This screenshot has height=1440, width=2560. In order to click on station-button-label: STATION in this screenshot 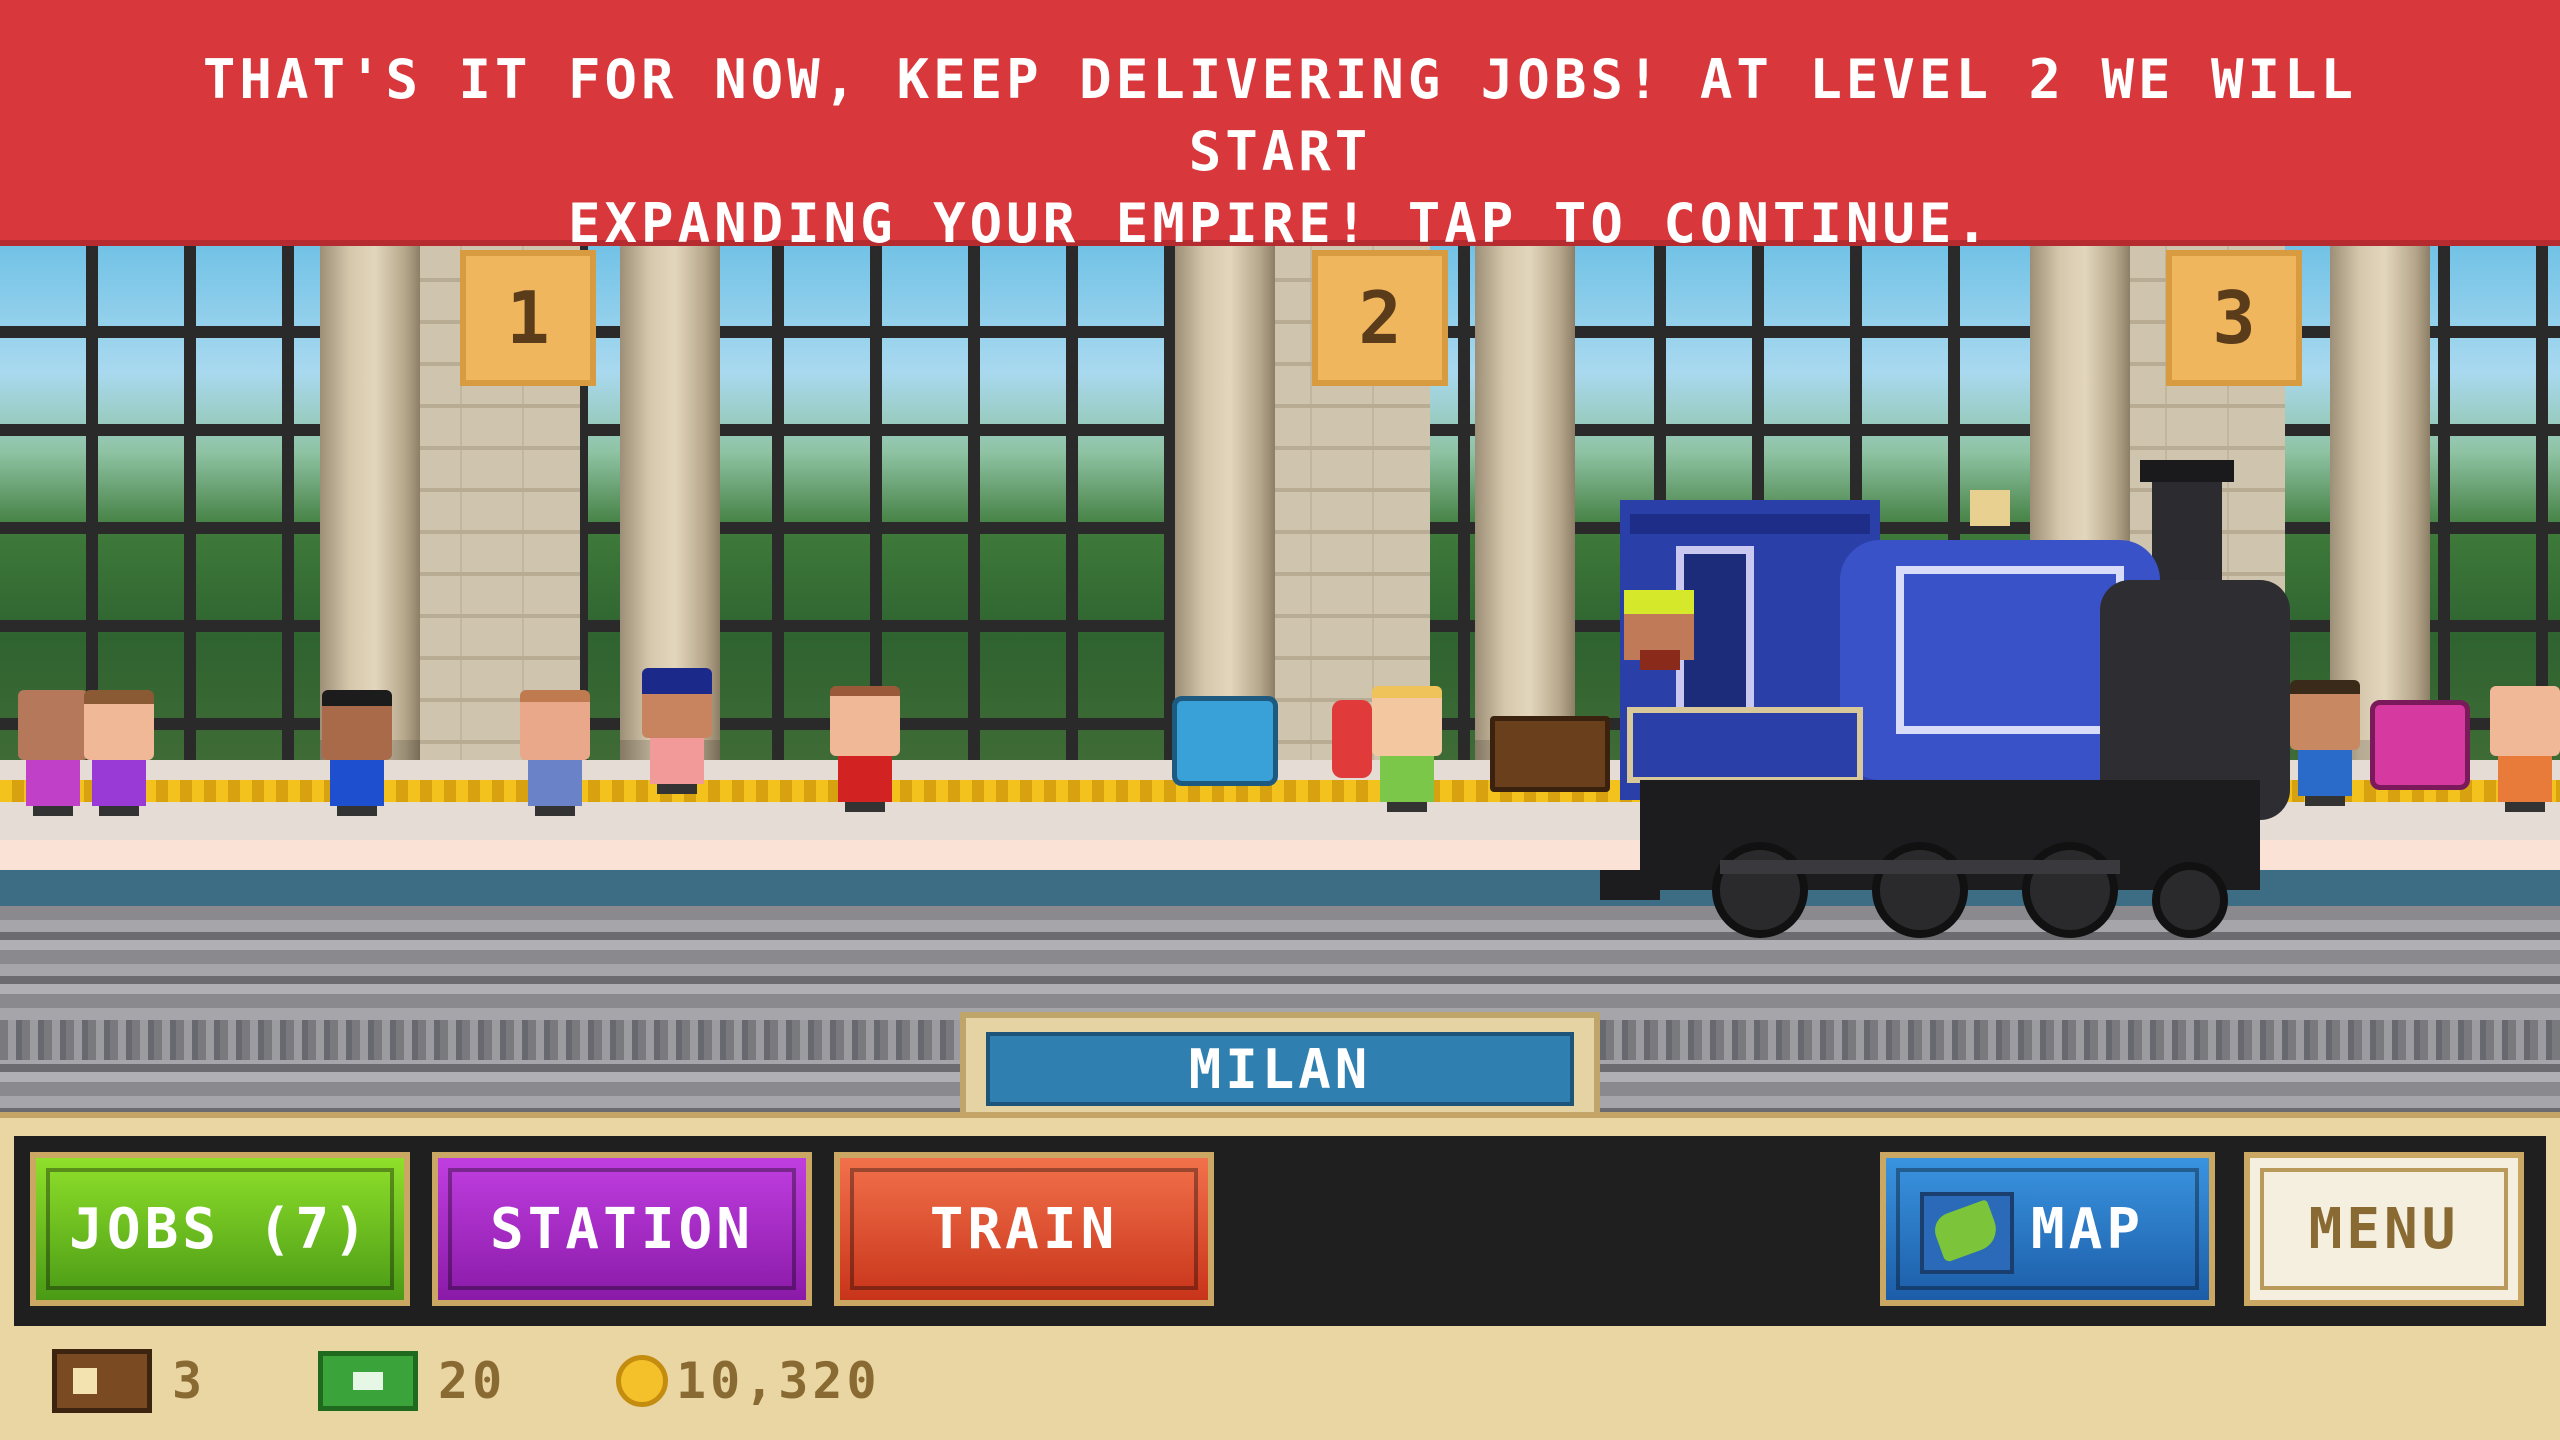, I will do `click(621, 1229)`.